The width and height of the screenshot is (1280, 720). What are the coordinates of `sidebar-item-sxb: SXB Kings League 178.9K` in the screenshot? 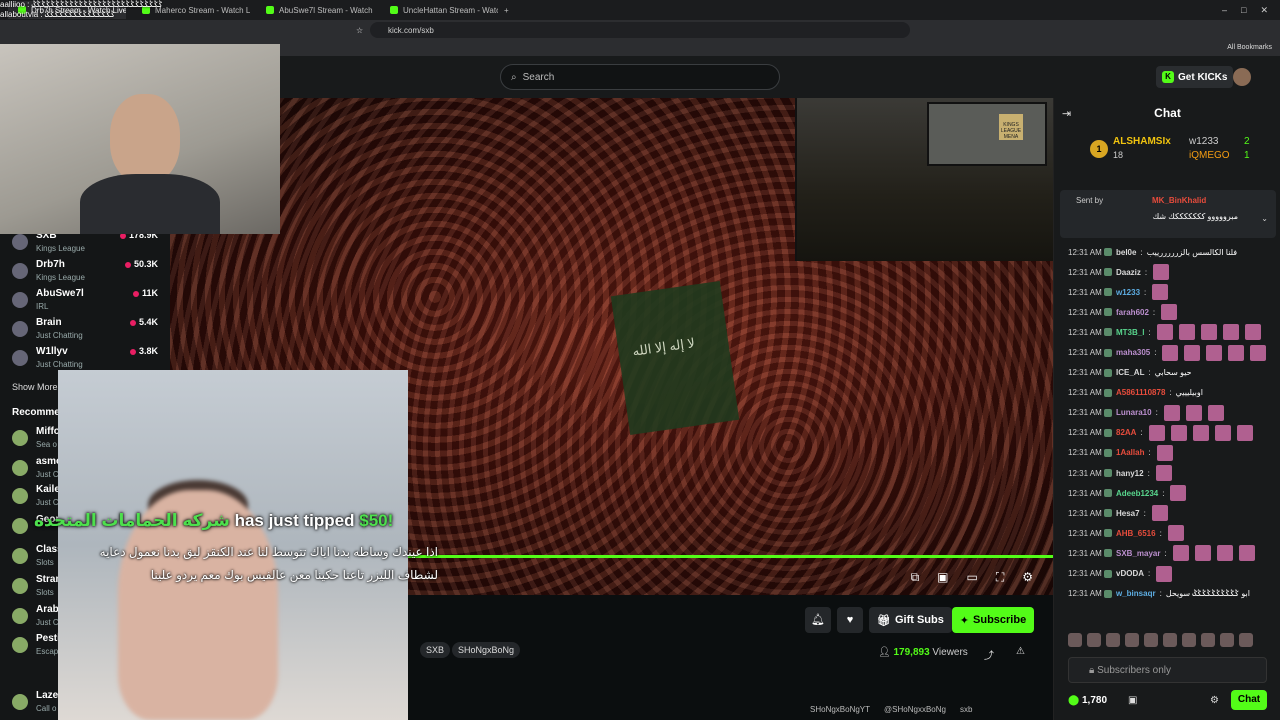 It's located at (85, 244).